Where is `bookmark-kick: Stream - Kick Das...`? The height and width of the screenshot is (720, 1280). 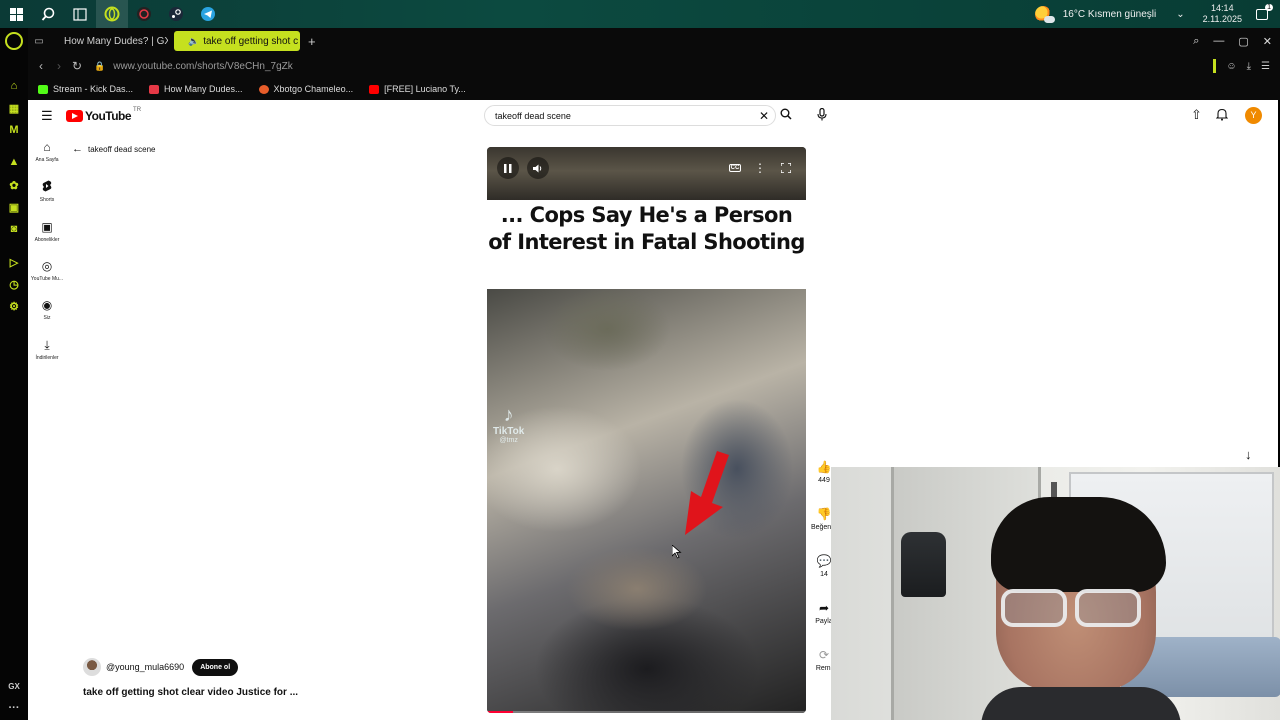
bookmark-kick: Stream - Kick Das... is located at coordinates (85, 89).